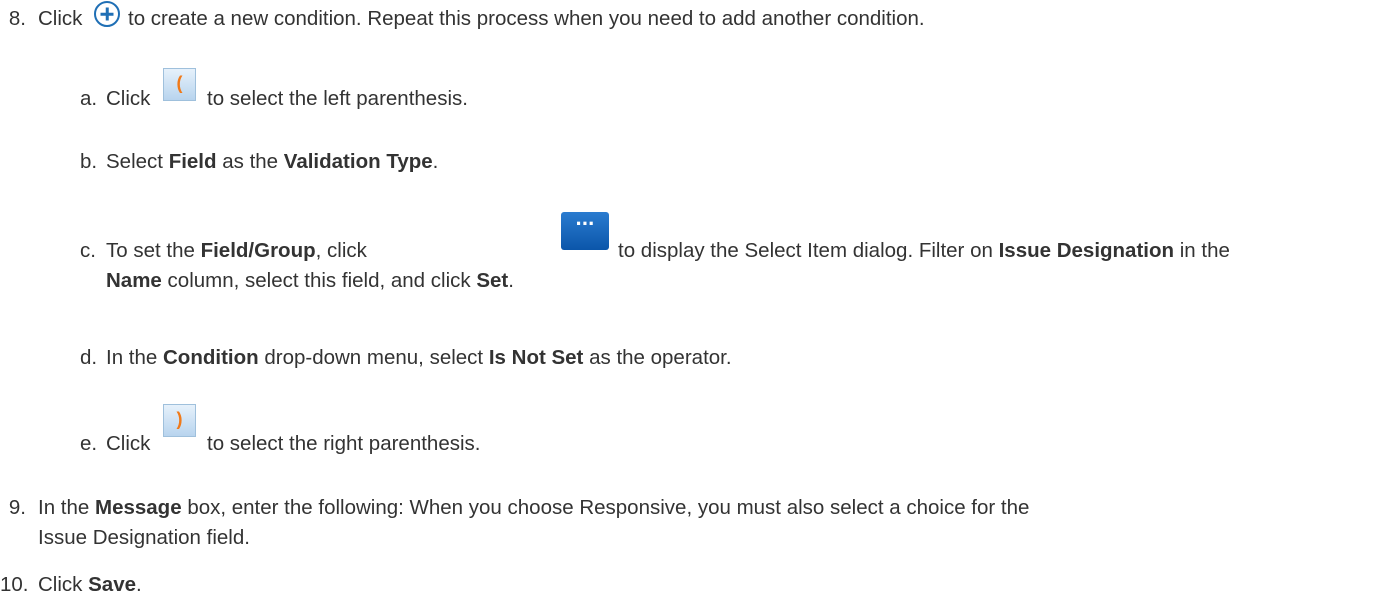 Image resolution: width=1385 pixels, height=601 pixels. What do you see at coordinates (17, 507) in the screenshot?
I see `step-9-number: 9.` at bounding box center [17, 507].